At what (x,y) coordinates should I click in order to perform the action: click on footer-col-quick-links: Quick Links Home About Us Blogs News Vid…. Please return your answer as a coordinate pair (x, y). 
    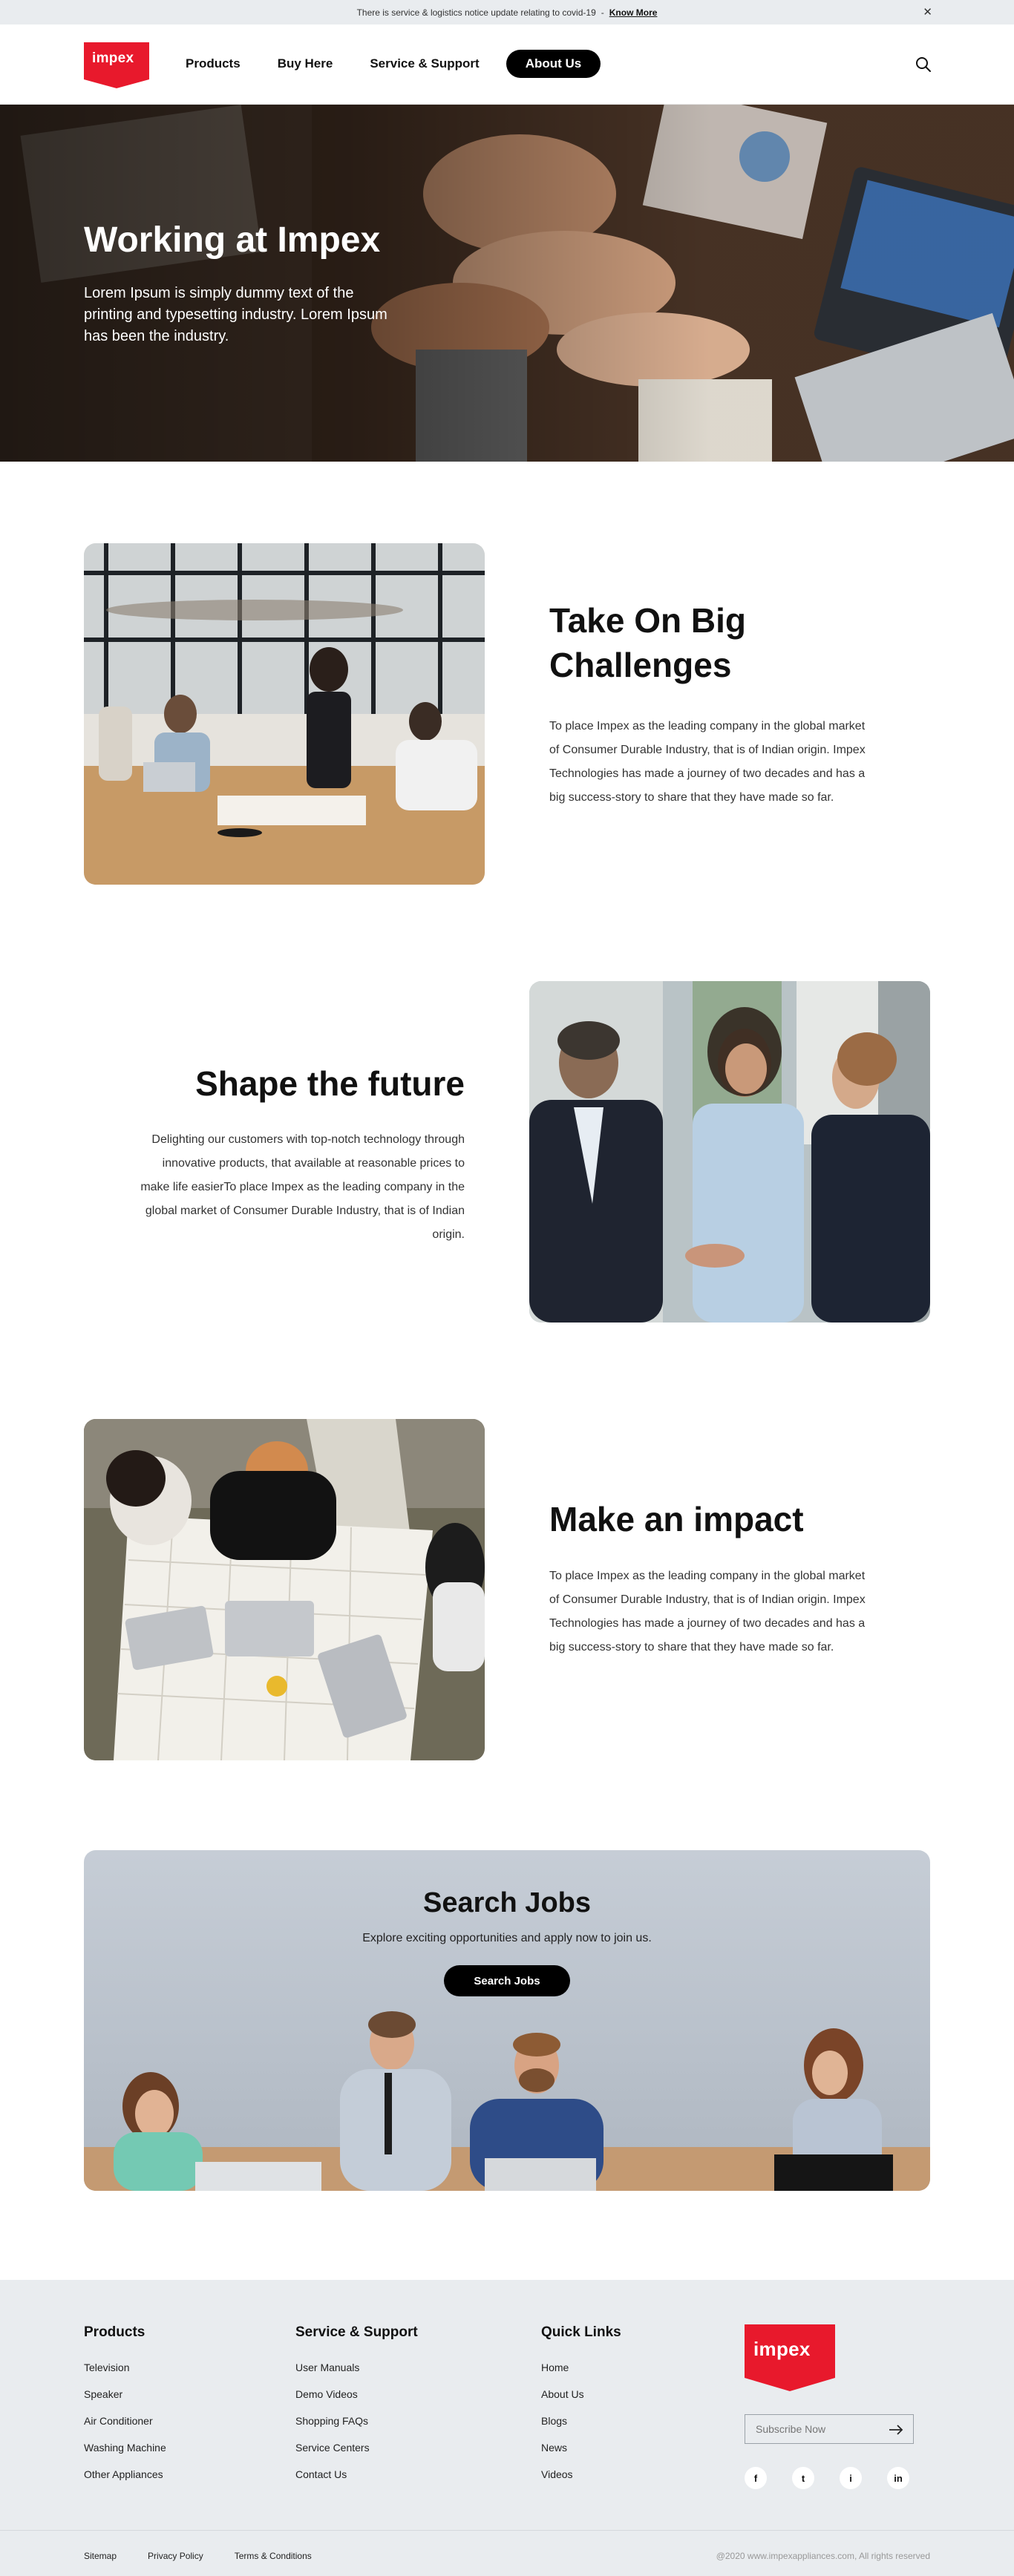
    Looking at the image, I should click on (581, 2409).